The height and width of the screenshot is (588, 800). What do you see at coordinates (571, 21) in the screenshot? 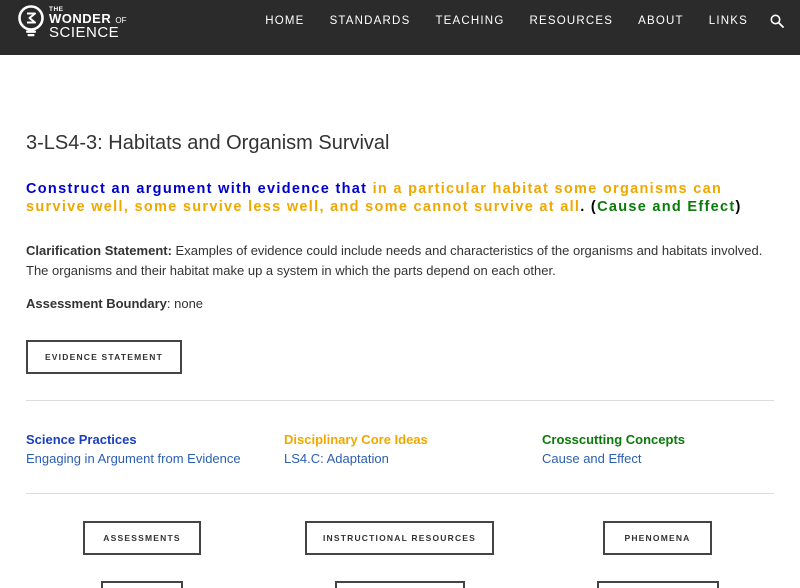
I see `nav-resources: RESOURCES` at bounding box center [571, 21].